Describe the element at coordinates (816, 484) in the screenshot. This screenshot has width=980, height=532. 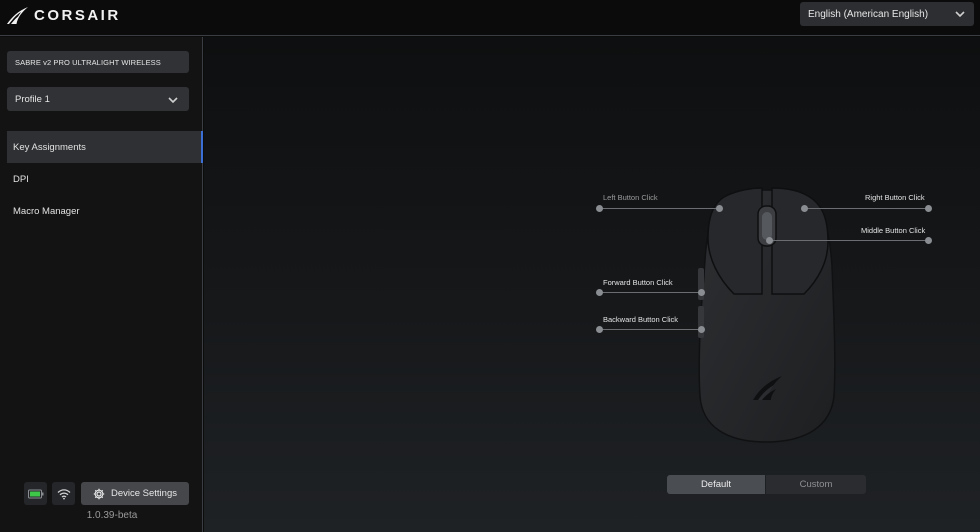
I see `custom-mode-button: Custom` at that location.